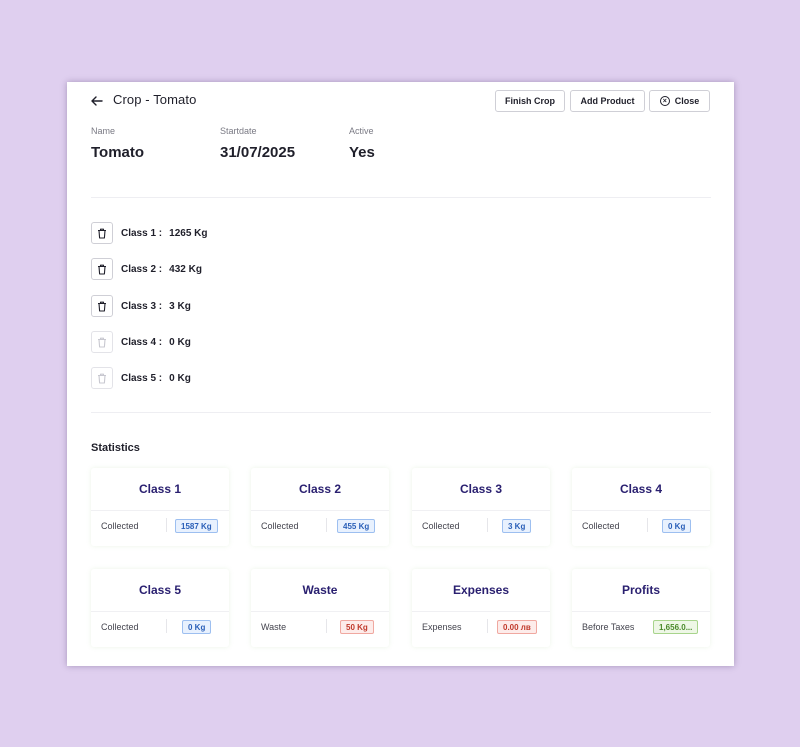  What do you see at coordinates (258, 152) in the screenshot?
I see `startdate-value: 31/07/2025` at bounding box center [258, 152].